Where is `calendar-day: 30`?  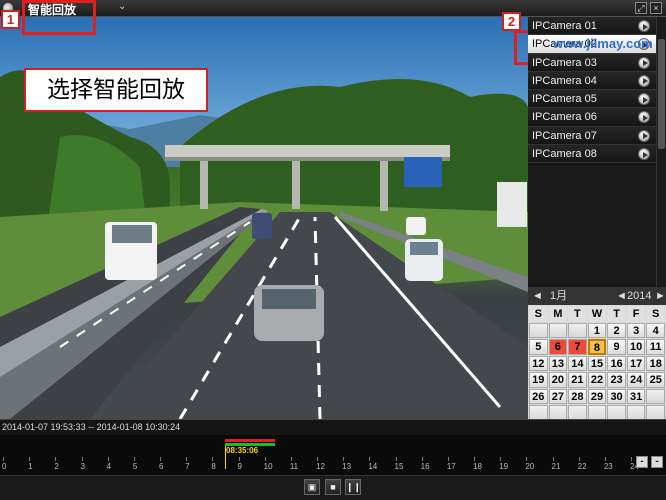 calendar-day: 30 is located at coordinates (616, 396).